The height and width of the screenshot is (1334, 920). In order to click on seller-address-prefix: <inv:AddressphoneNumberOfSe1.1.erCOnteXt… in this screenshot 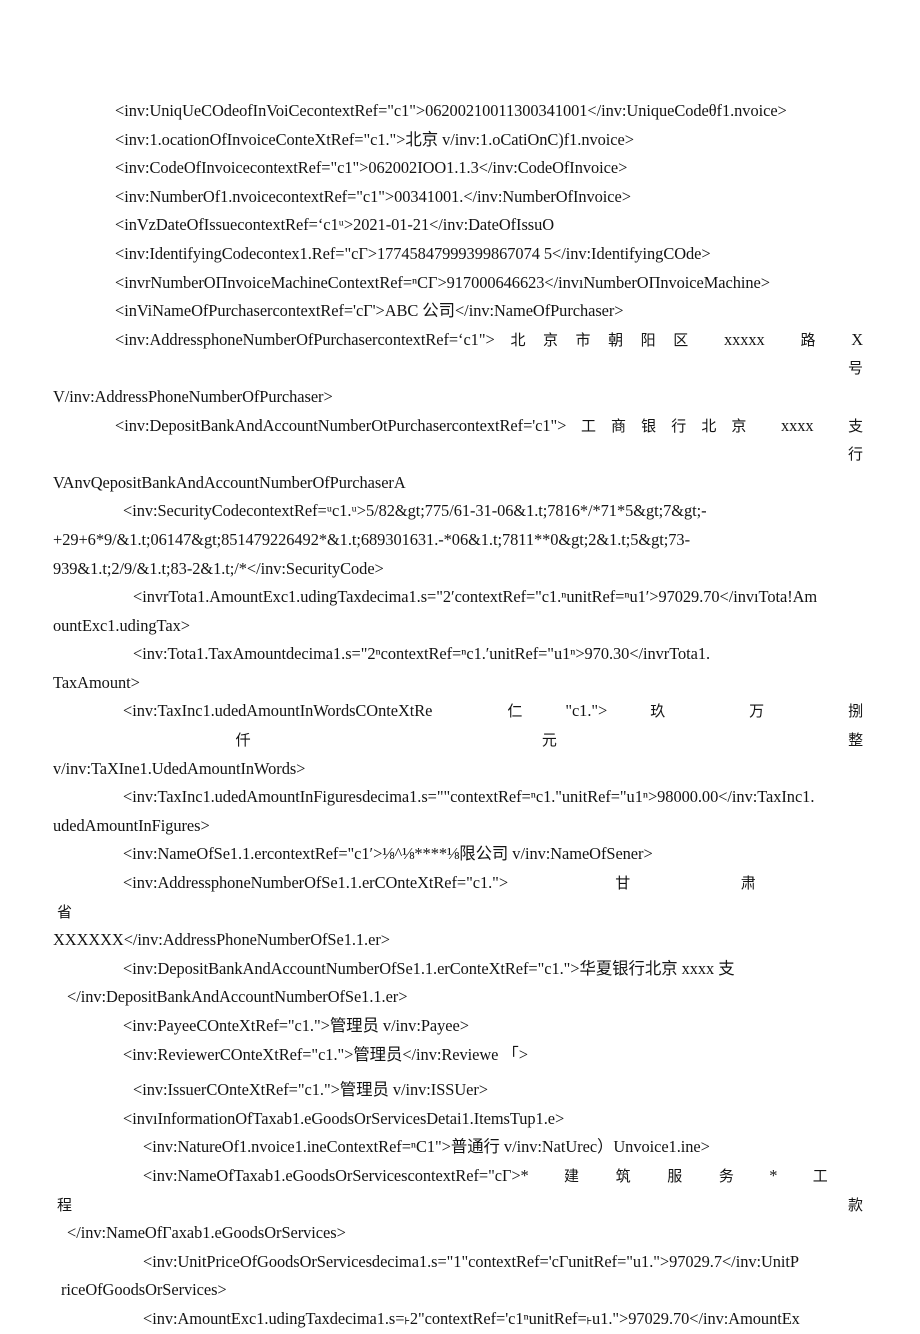, I will do `click(316, 883)`.